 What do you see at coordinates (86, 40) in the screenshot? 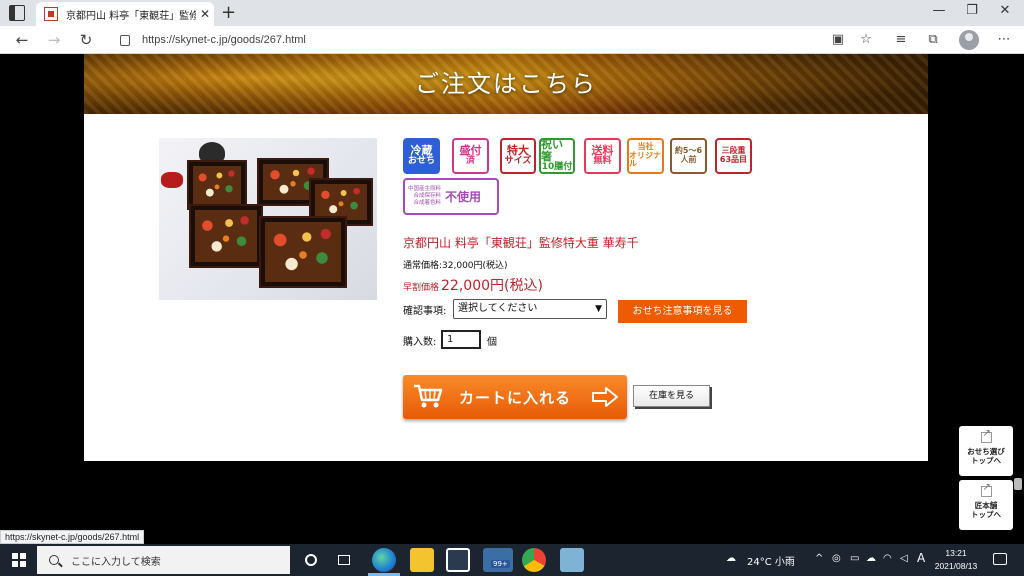
I see `refresh-icon: ↻` at bounding box center [86, 40].